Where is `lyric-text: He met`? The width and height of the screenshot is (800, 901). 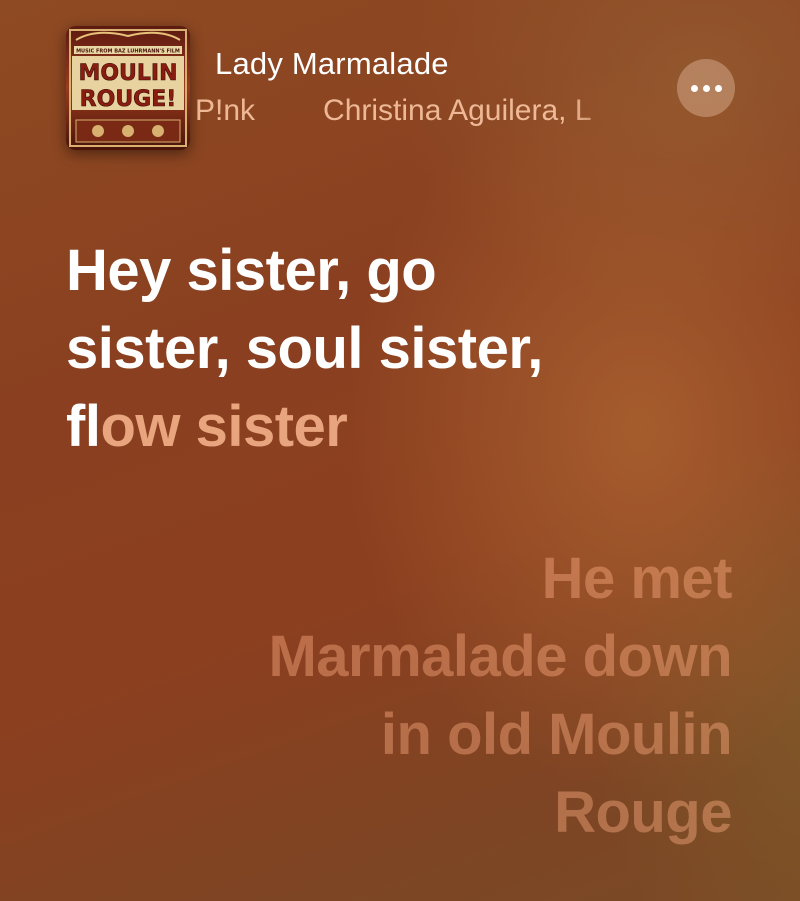 lyric-text: He met is located at coordinates (637, 578).